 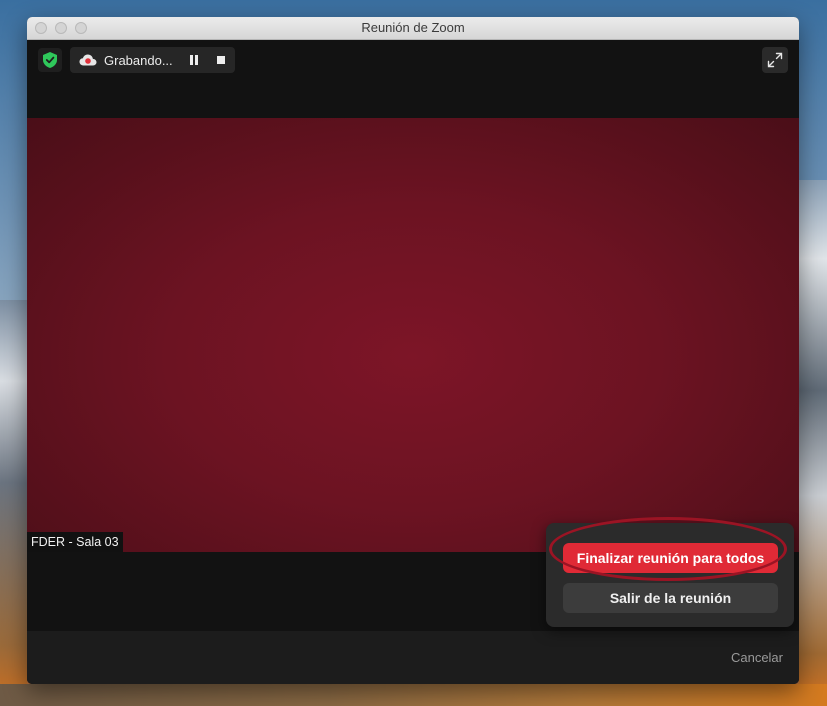 I want to click on leave-meeting-button: Salir de la reunión, so click(x=670, y=598).